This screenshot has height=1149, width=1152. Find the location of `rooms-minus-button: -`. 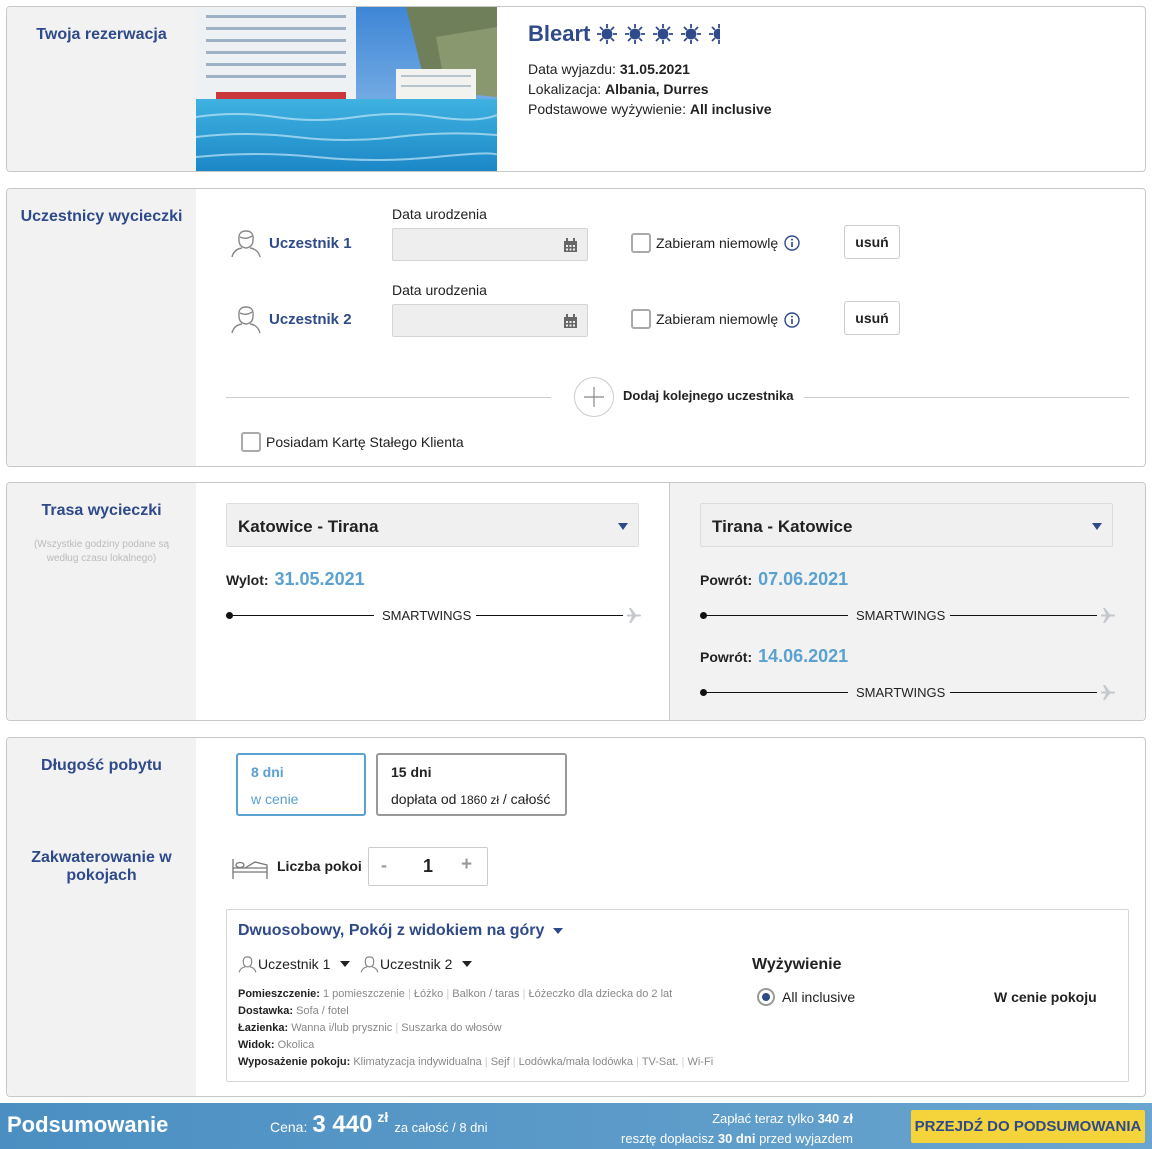

rooms-minus-button: - is located at coordinates (384, 865).